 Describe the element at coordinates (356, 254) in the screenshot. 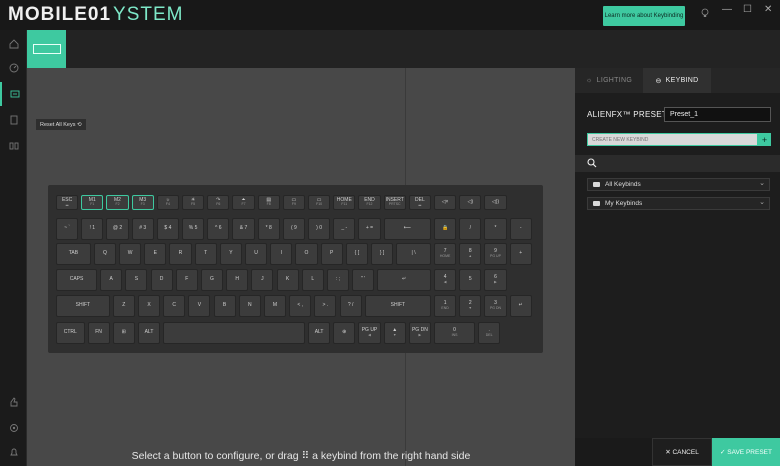

I see `key-r2-11: { [` at that location.